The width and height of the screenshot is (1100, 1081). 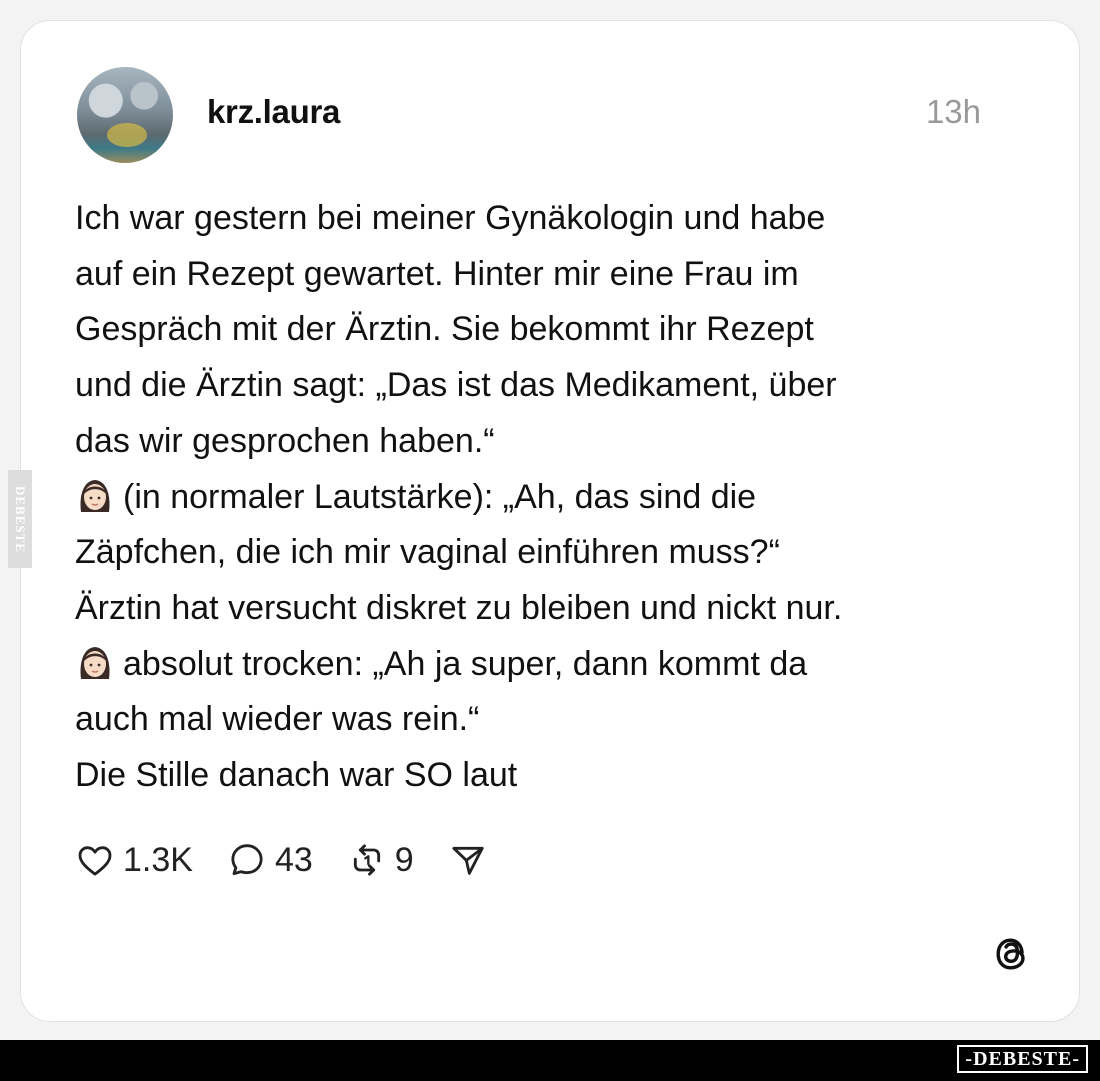 What do you see at coordinates (953, 111) in the screenshot?
I see `post-time: 13h` at bounding box center [953, 111].